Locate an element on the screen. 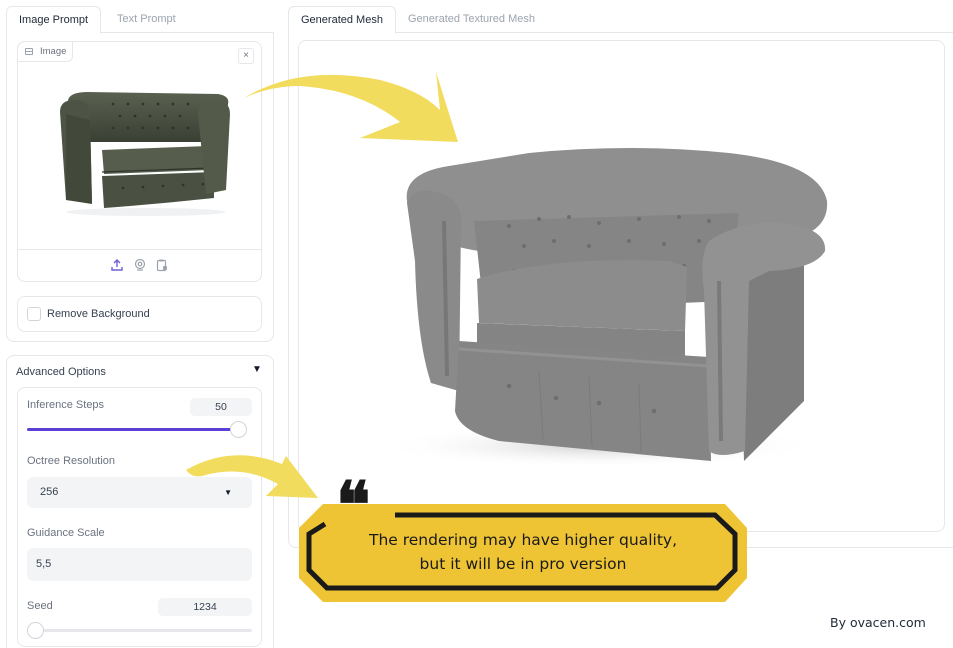 Image resolution: width=953 pixels, height=648 pixels. seed-label: Seed is located at coordinates (40, 606).